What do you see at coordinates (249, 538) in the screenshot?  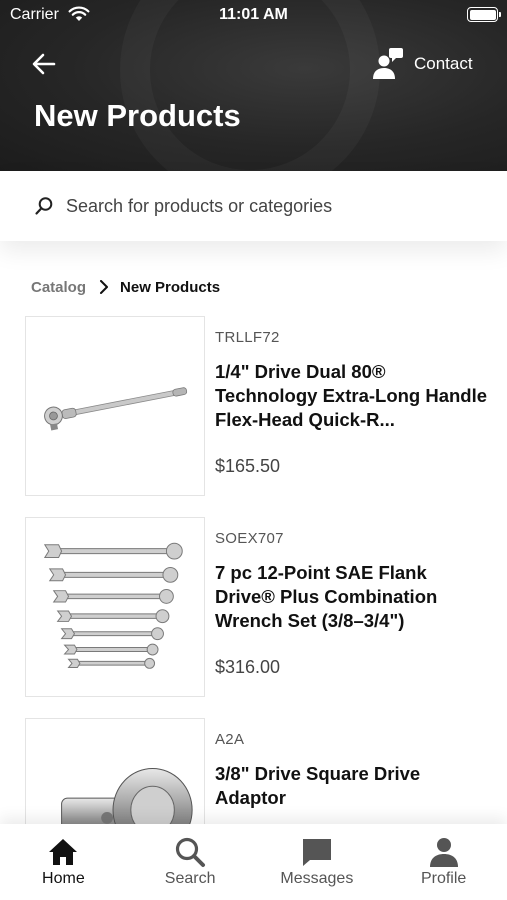 I see `product-sku: SOEX707` at bounding box center [249, 538].